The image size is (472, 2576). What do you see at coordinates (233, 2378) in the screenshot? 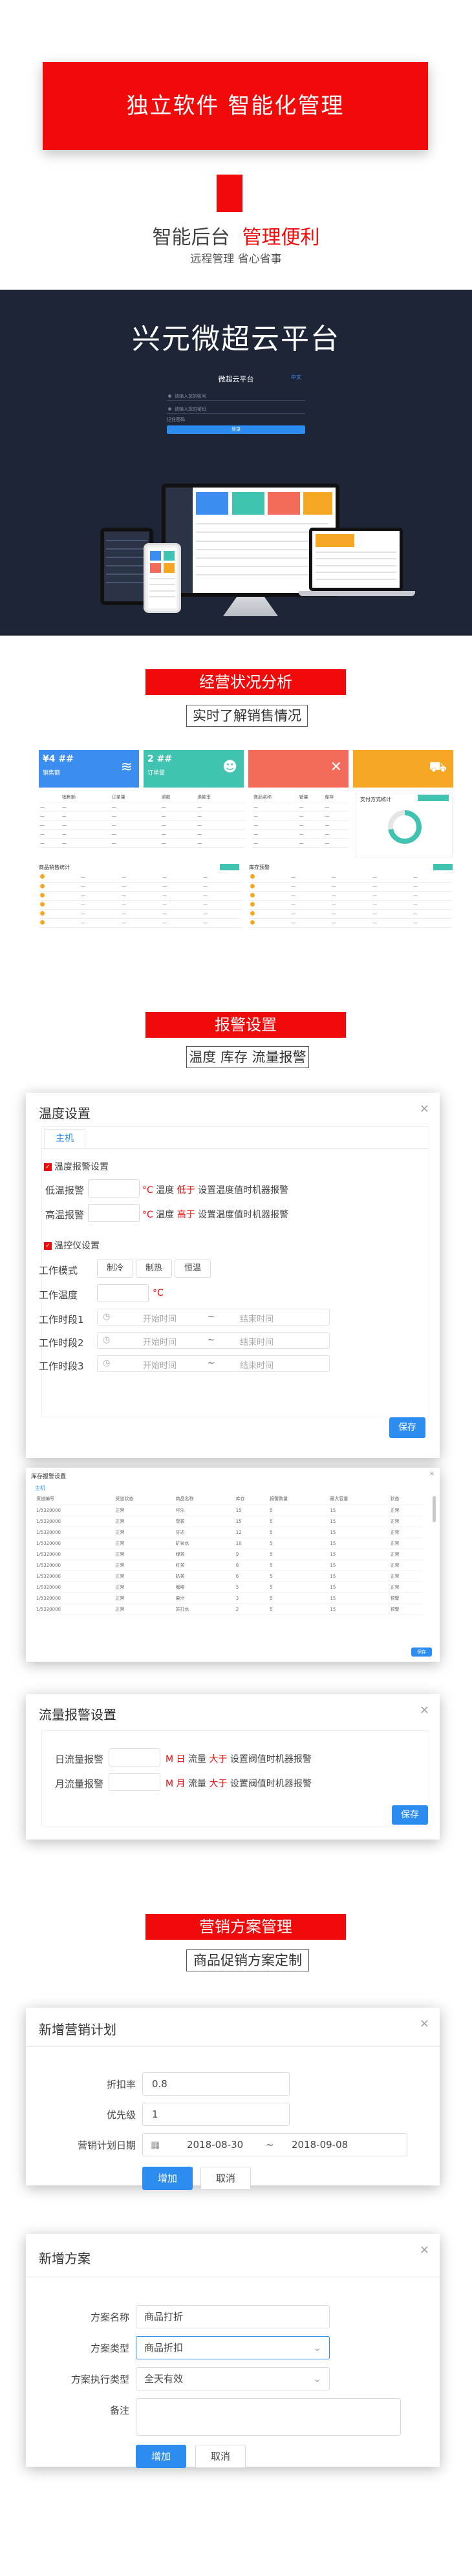
I see `exec-type-select: 全天有效 ⌄` at bounding box center [233, 2378].